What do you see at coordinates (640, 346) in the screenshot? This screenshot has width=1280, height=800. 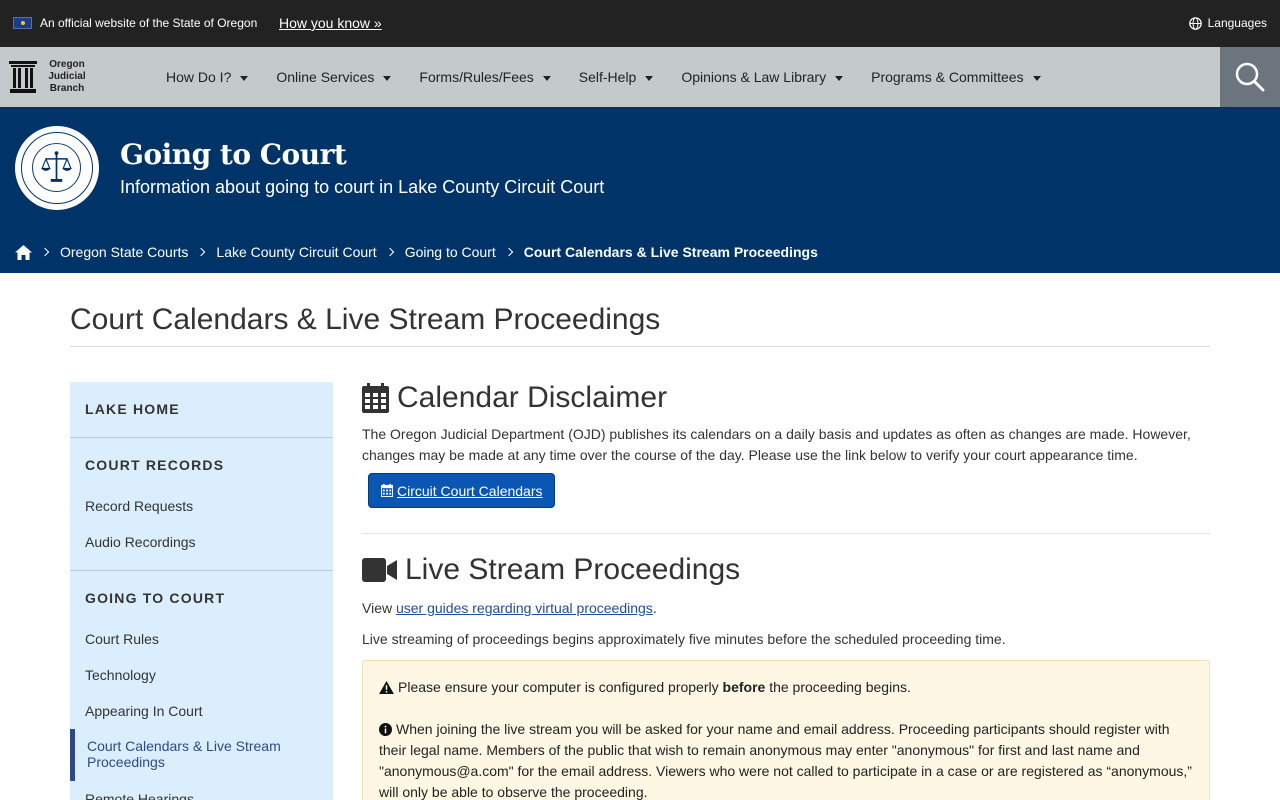 I see `title-divider` at bounding box center [640, 346].